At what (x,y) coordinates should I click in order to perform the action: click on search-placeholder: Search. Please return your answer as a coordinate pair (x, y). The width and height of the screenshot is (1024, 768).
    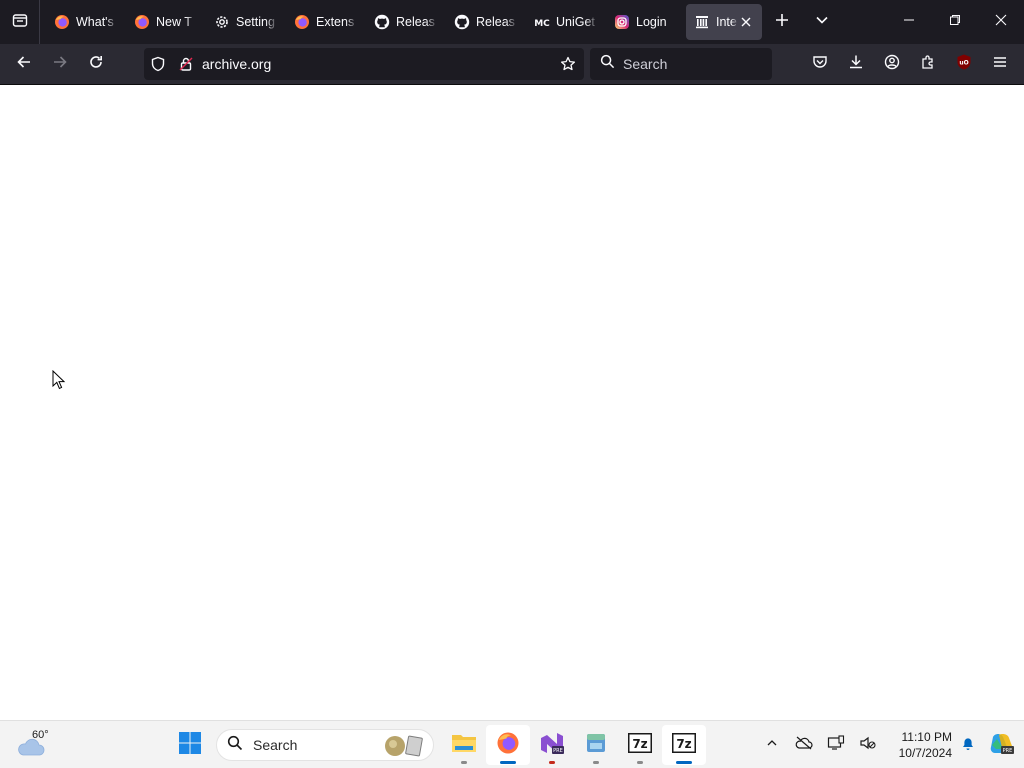
    Looking at the image, I should click on (645, 64).